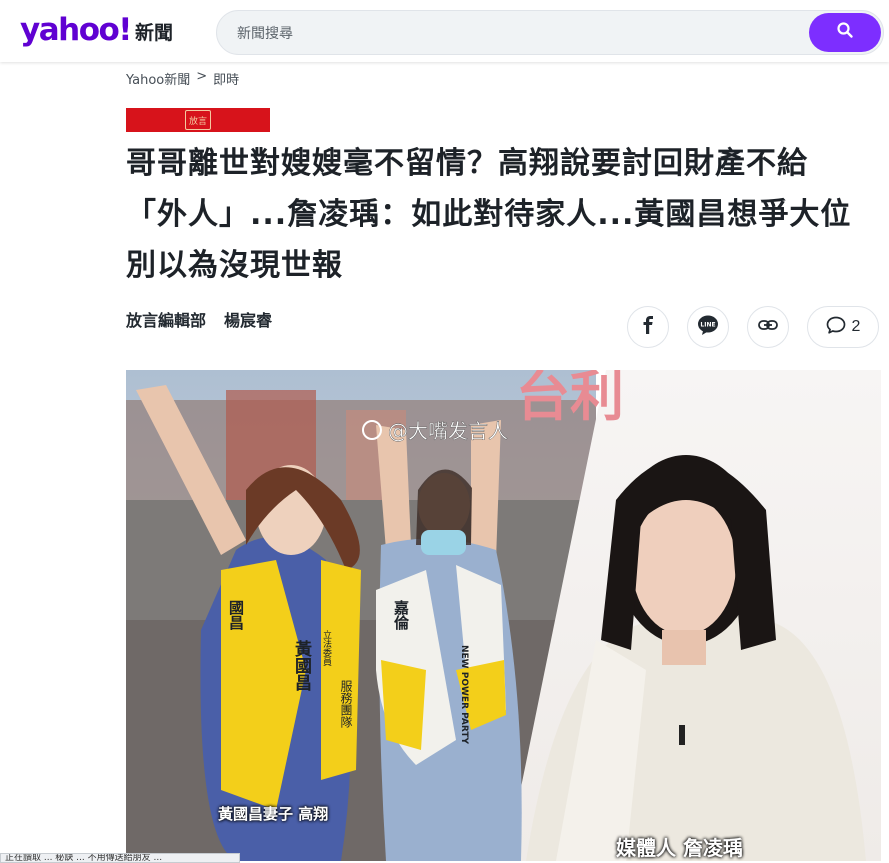 The width and height of the screenshot is (889, 863). I want to click on comment-icon, so click(836, 327).